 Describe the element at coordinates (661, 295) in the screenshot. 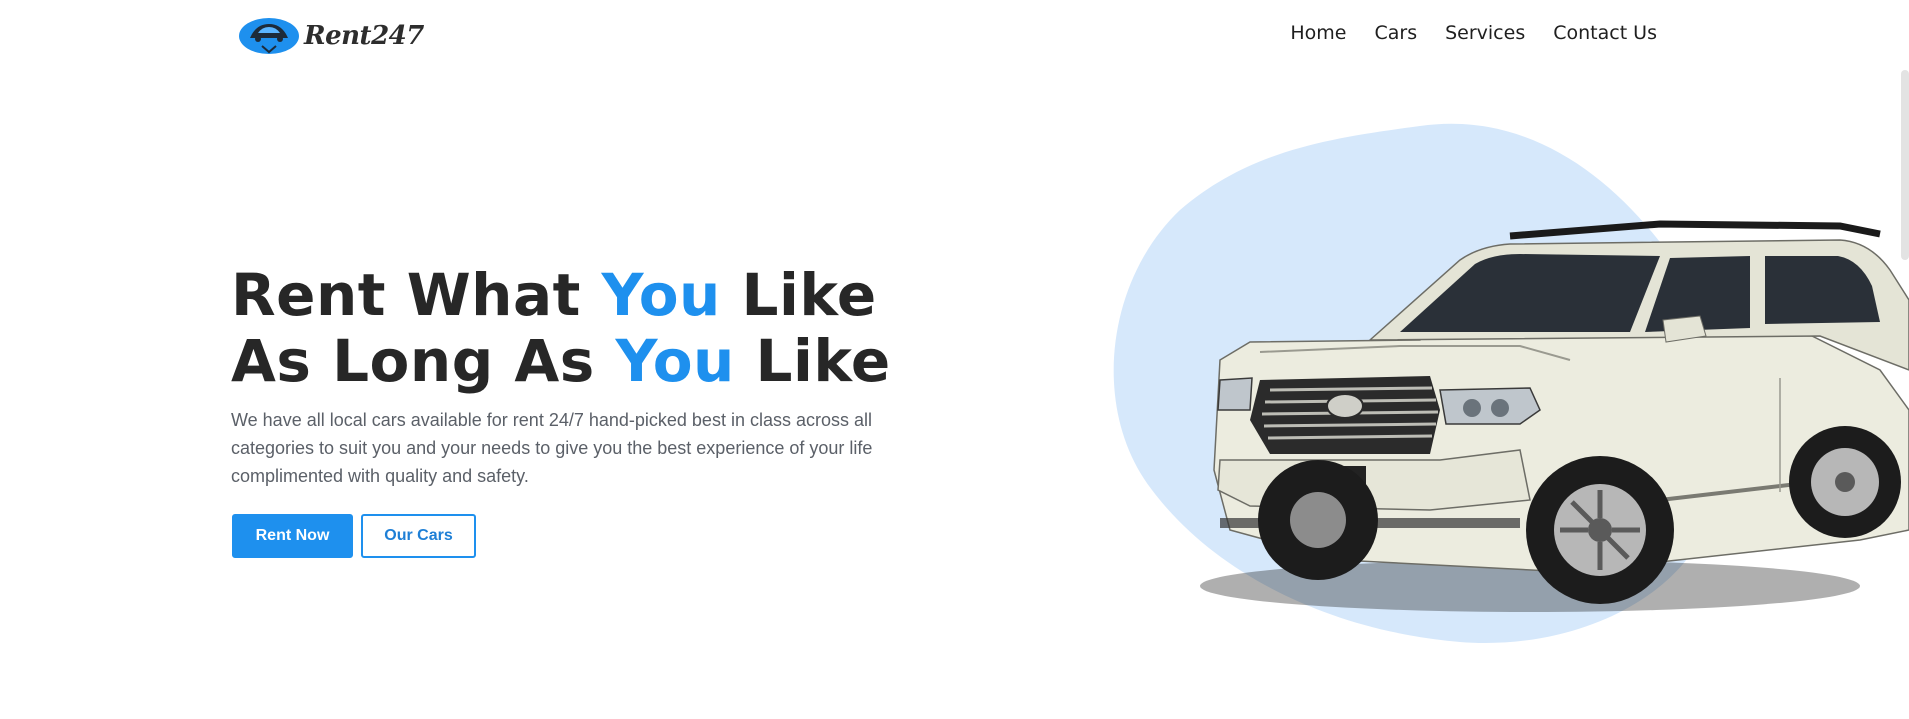

I see `hero-line1-accent: You` at that location.